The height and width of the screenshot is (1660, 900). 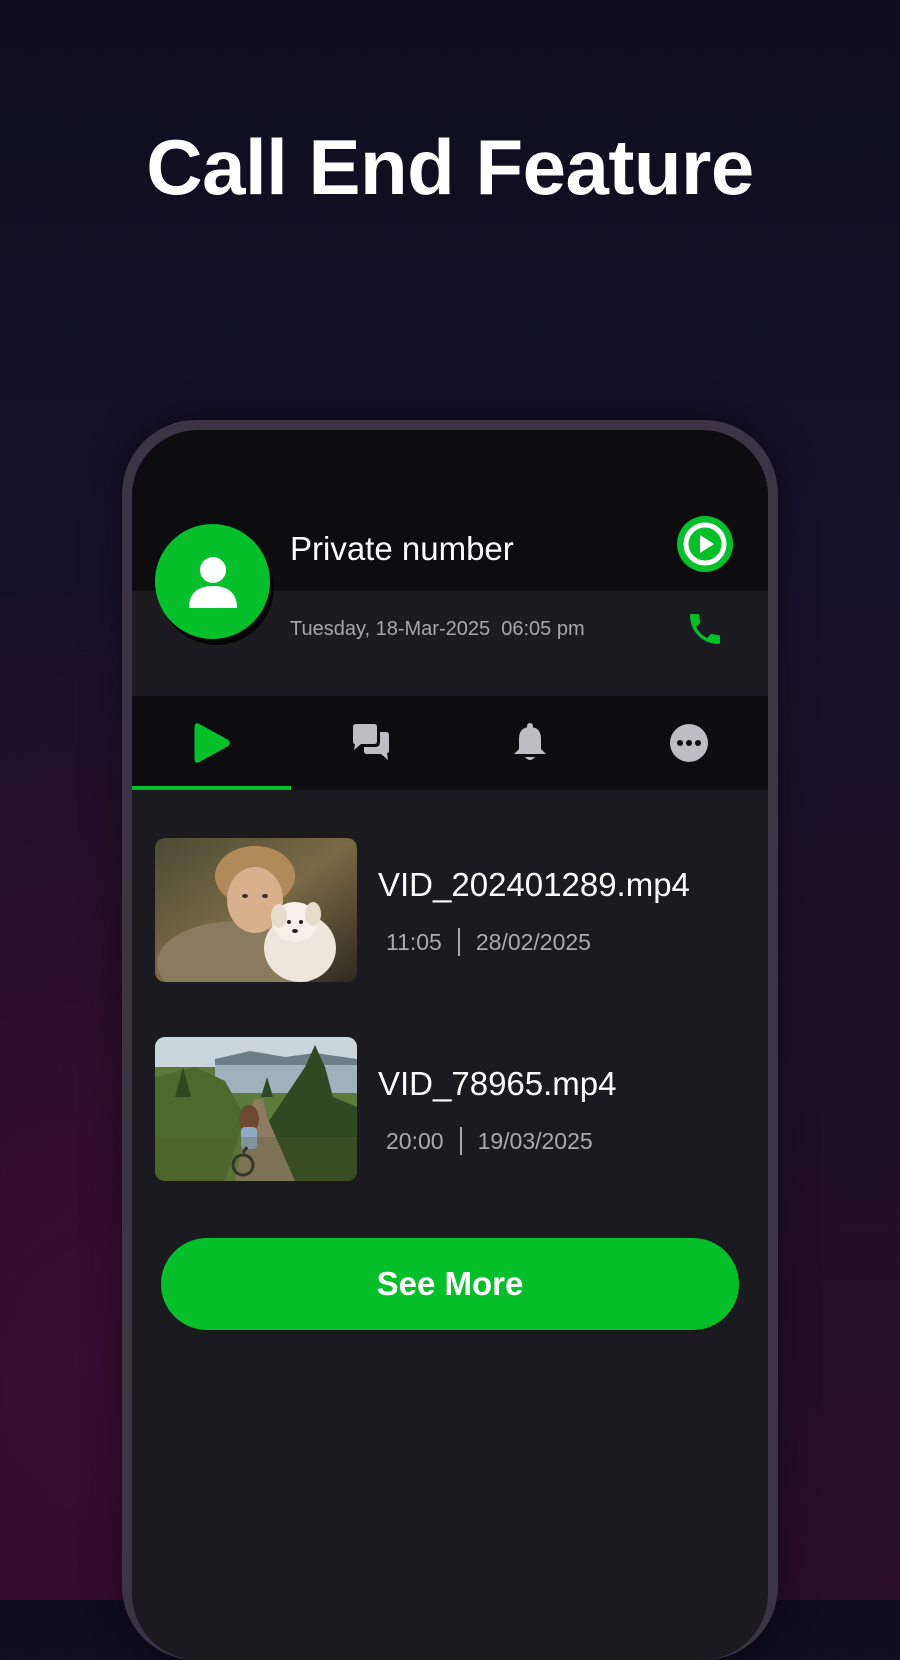 I want to click on see-more-button: See More, so click(x=450, y=1284).